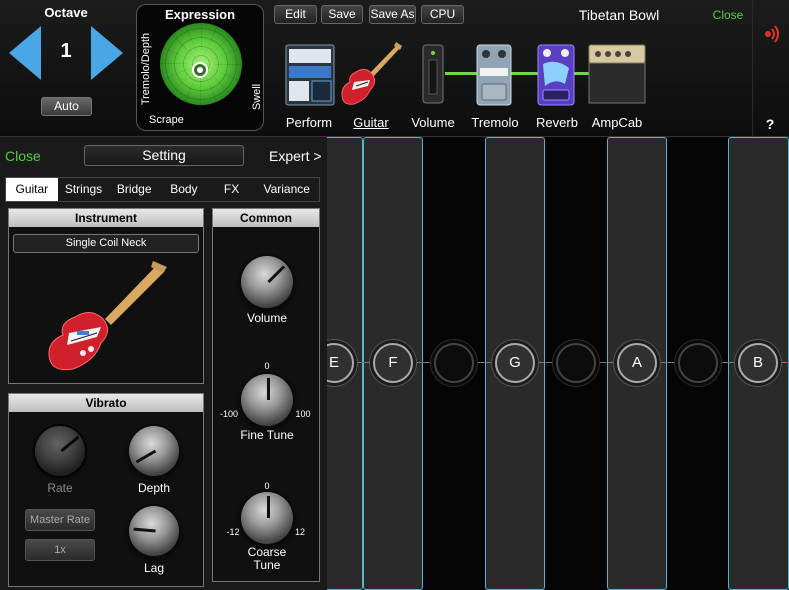  What do you see at coordinates (266, 218) in the screenshot?
I see `common-title: Common` at bounding box center [266, 218].